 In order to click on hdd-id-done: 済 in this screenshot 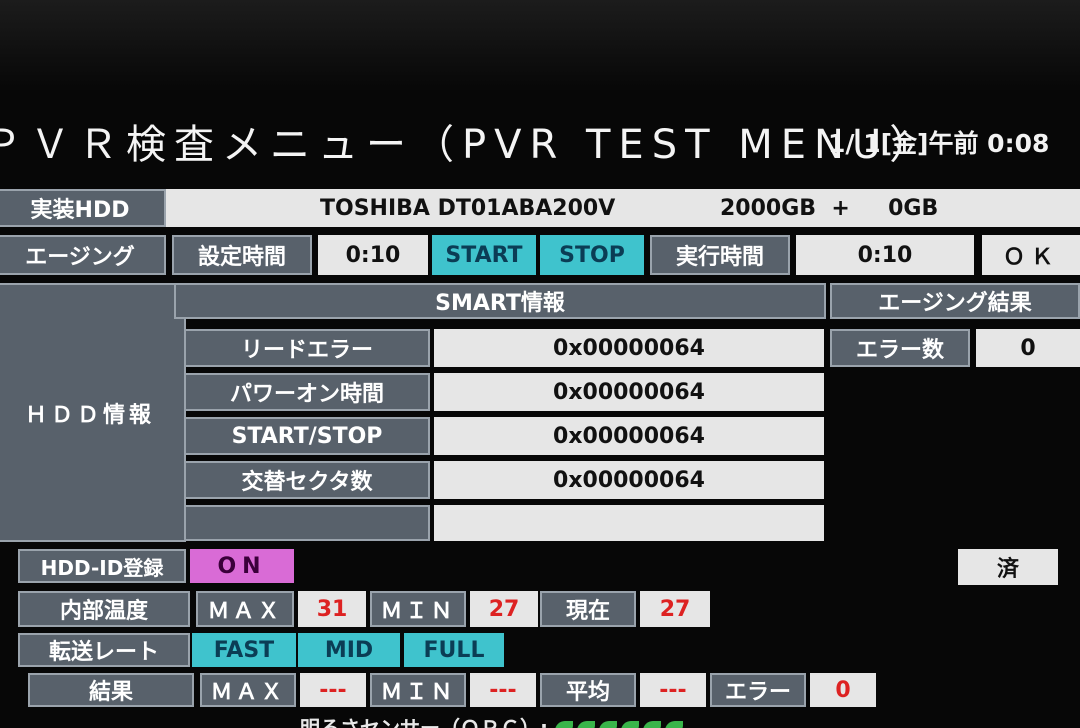, I will do `click(1008, 567)`.